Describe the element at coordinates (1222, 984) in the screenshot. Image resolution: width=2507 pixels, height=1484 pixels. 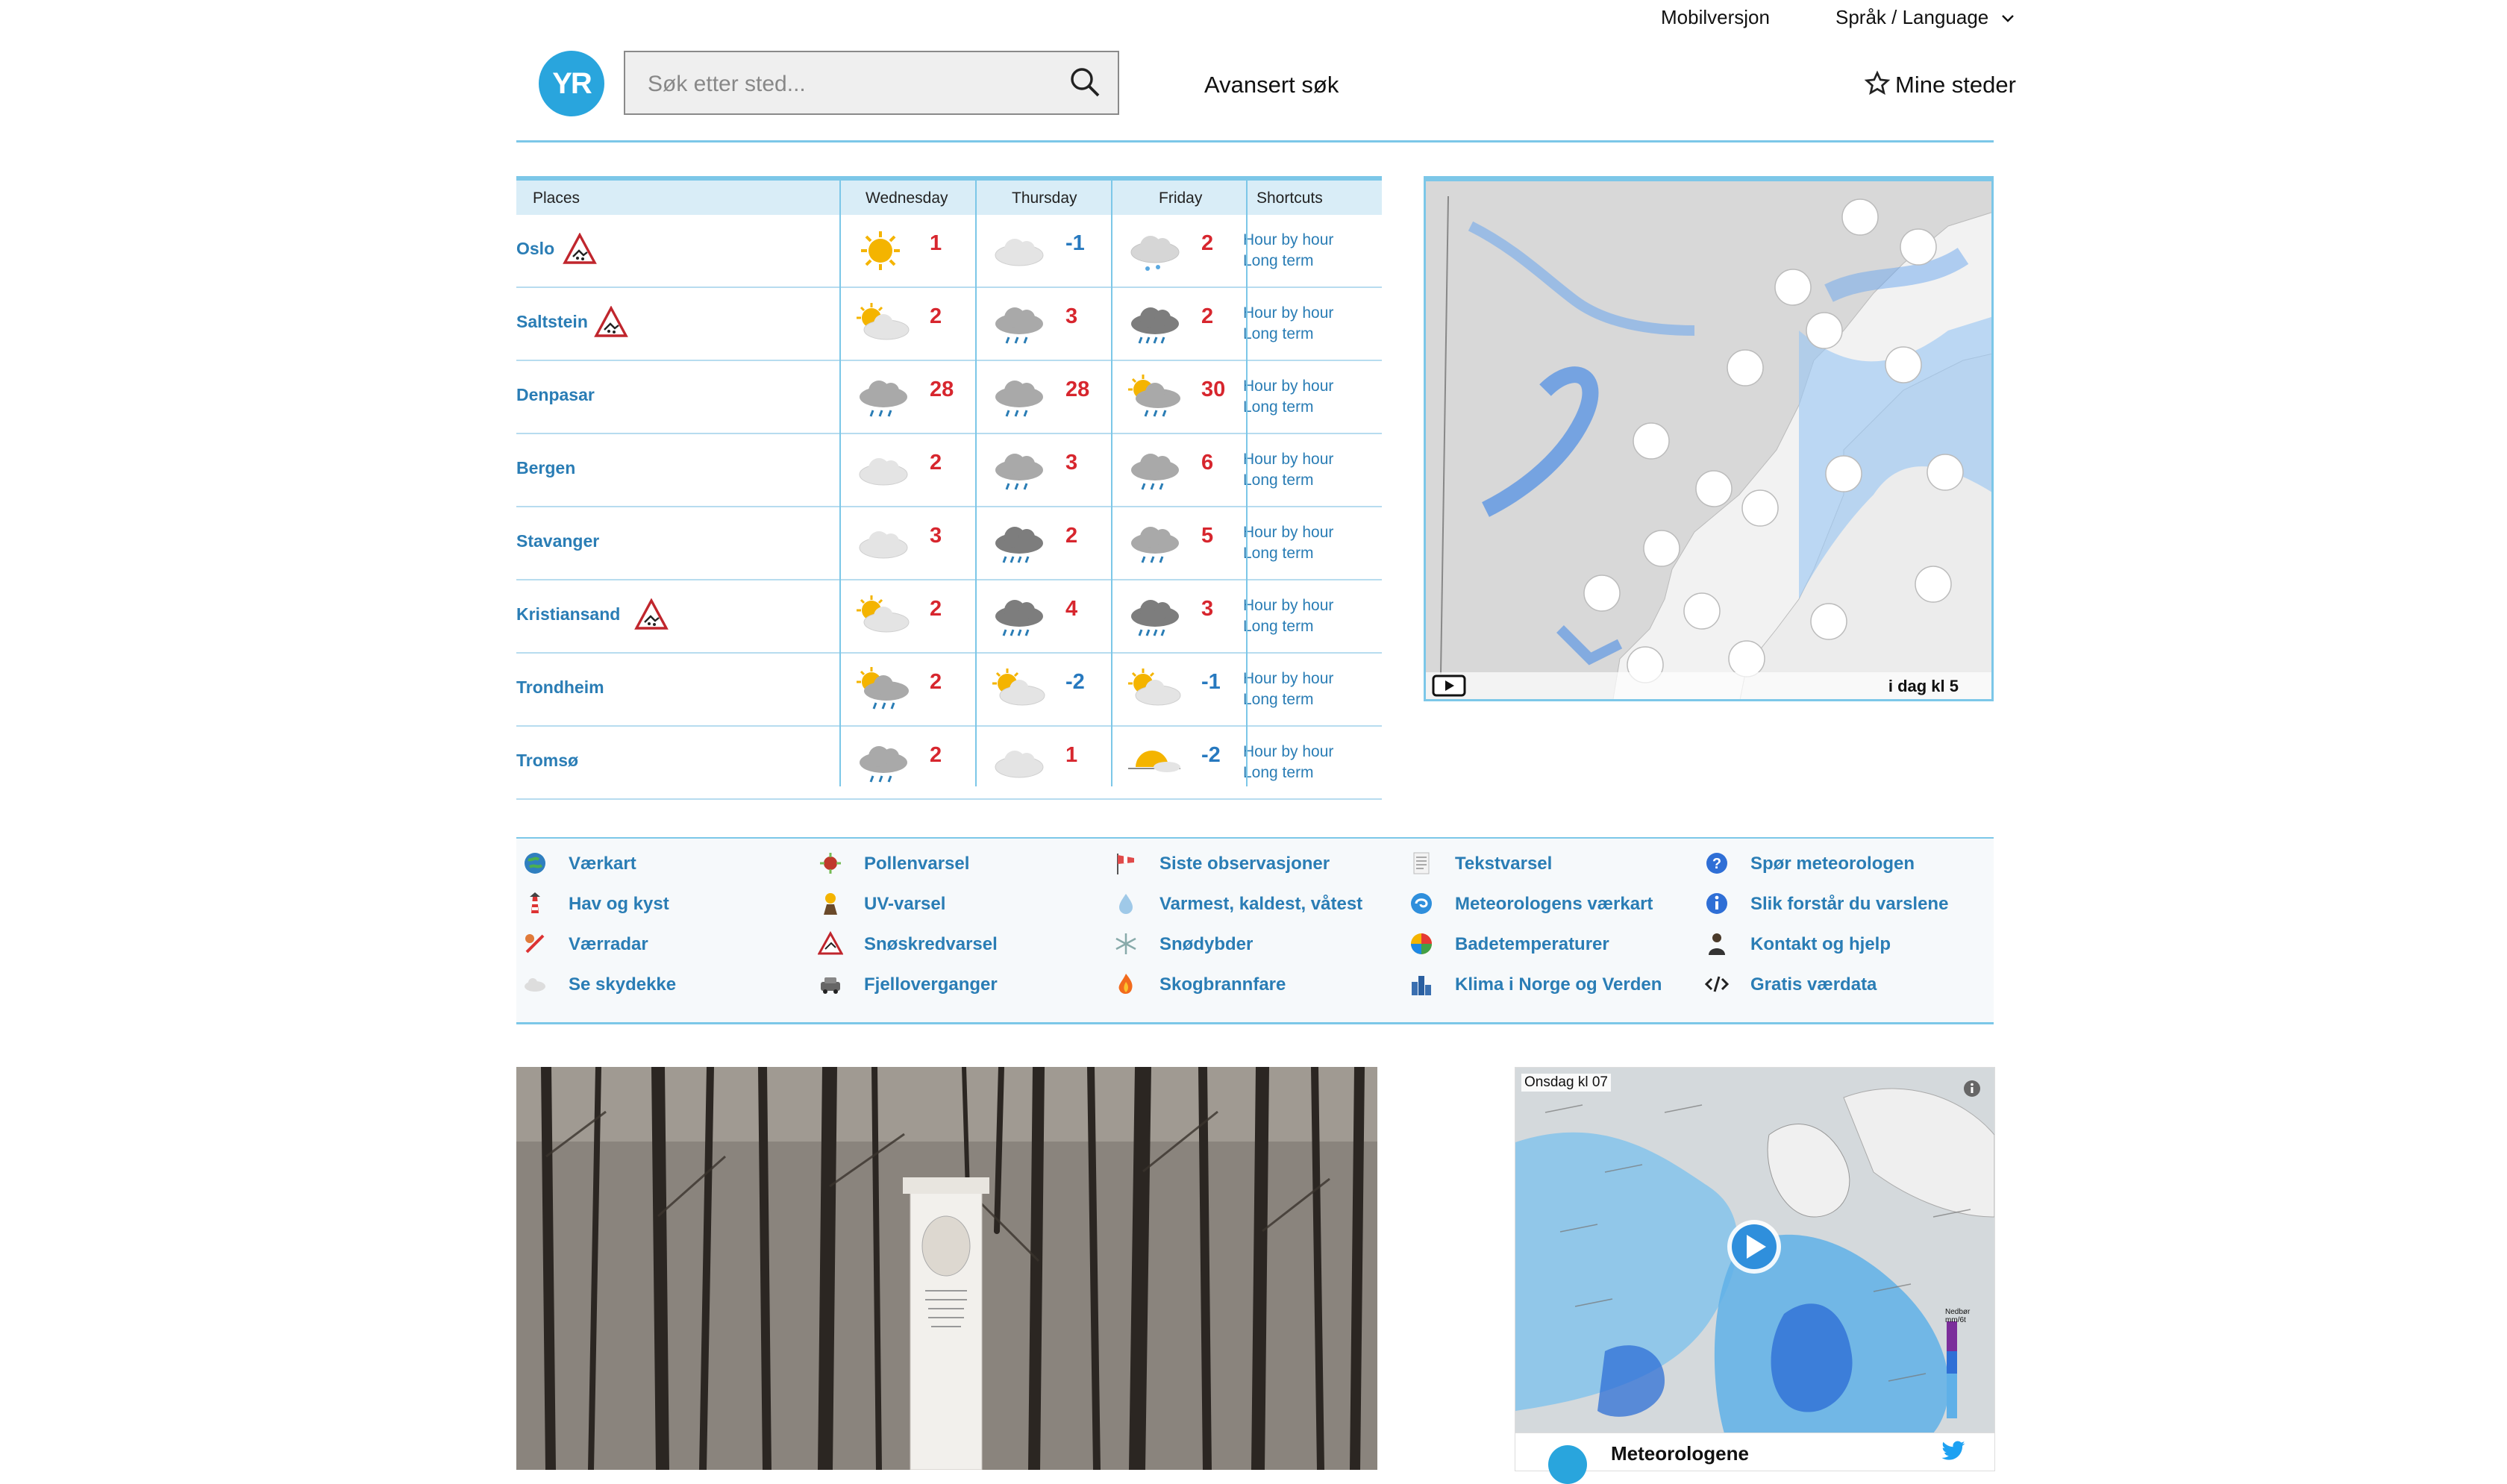
I see `quick-link: Skogbrannfare` at that location.